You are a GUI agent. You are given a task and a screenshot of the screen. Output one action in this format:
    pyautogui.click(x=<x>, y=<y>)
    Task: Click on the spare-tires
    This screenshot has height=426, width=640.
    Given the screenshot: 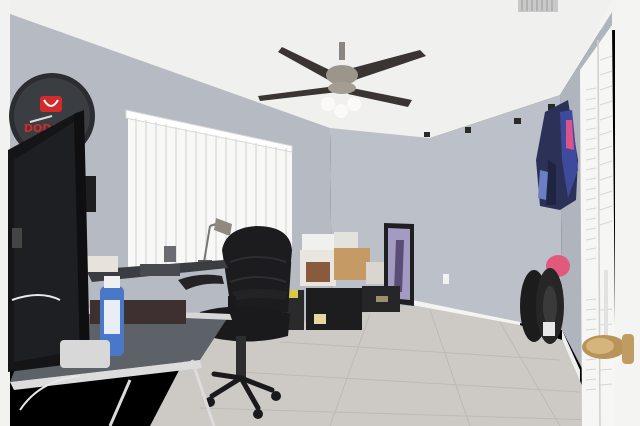 What is the action you would take?
    pyautogui.click(x=542, y=306)
    